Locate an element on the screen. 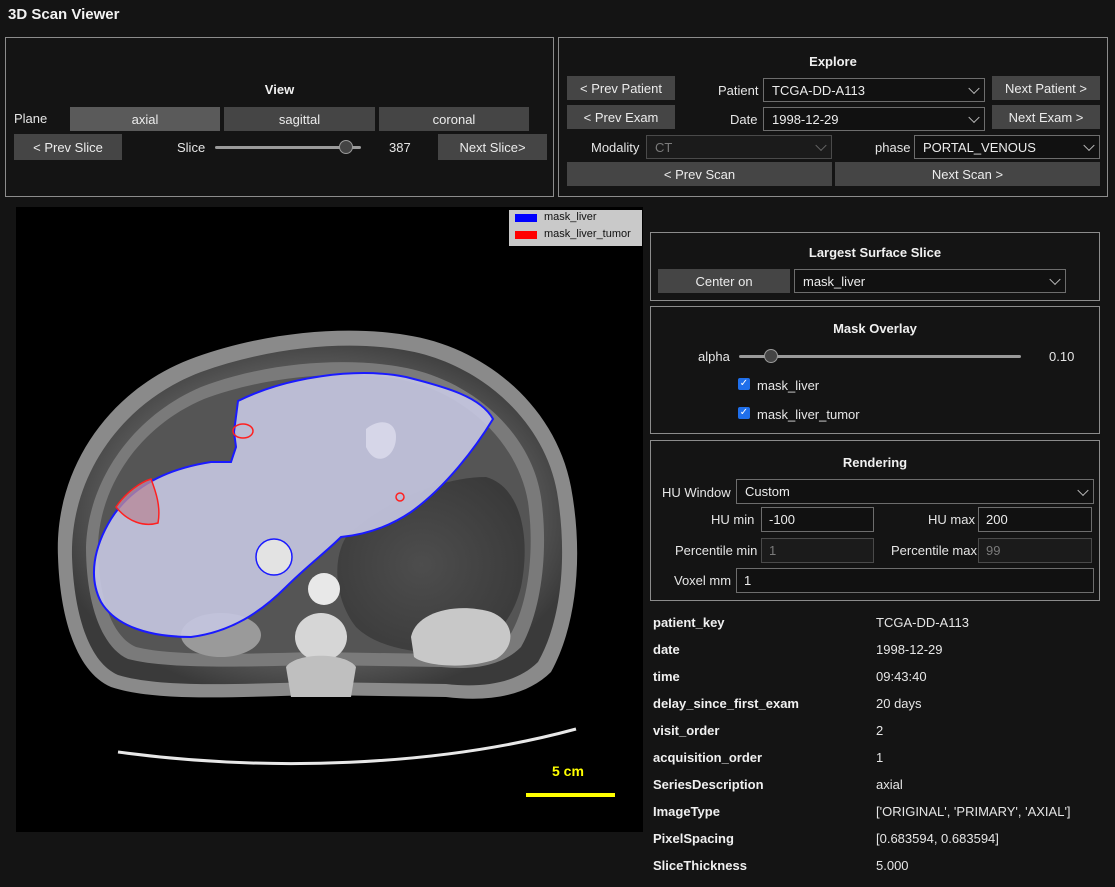 The height and width of the screenshot is (887, 1115). date-select-value: 1998-12-29 is located at coordinates (805, 119).